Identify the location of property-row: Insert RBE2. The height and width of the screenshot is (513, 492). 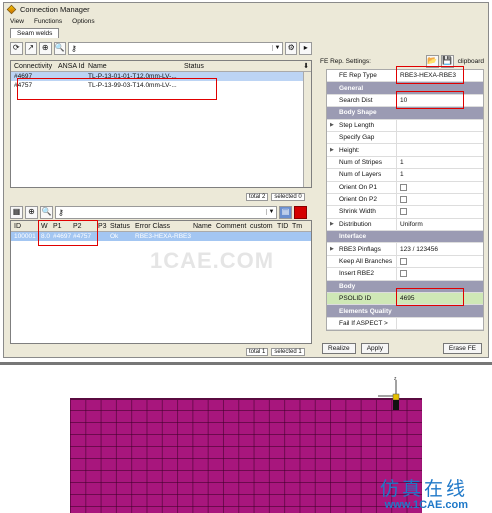
(405, 274).